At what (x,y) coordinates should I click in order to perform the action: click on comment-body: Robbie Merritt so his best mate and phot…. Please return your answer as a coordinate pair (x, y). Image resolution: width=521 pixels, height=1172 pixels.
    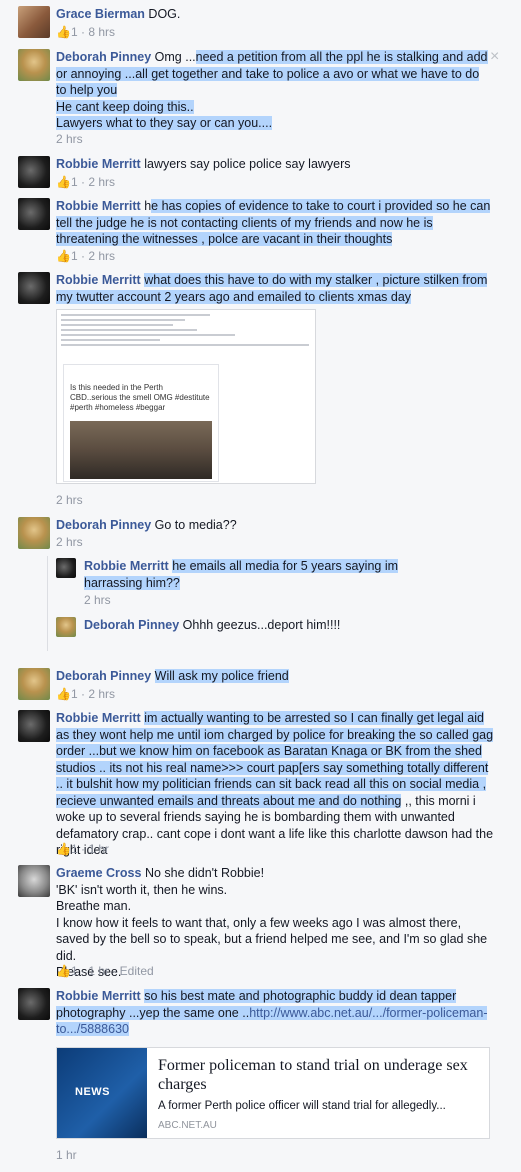
    Looking at the image, I should click on (276, 1013).